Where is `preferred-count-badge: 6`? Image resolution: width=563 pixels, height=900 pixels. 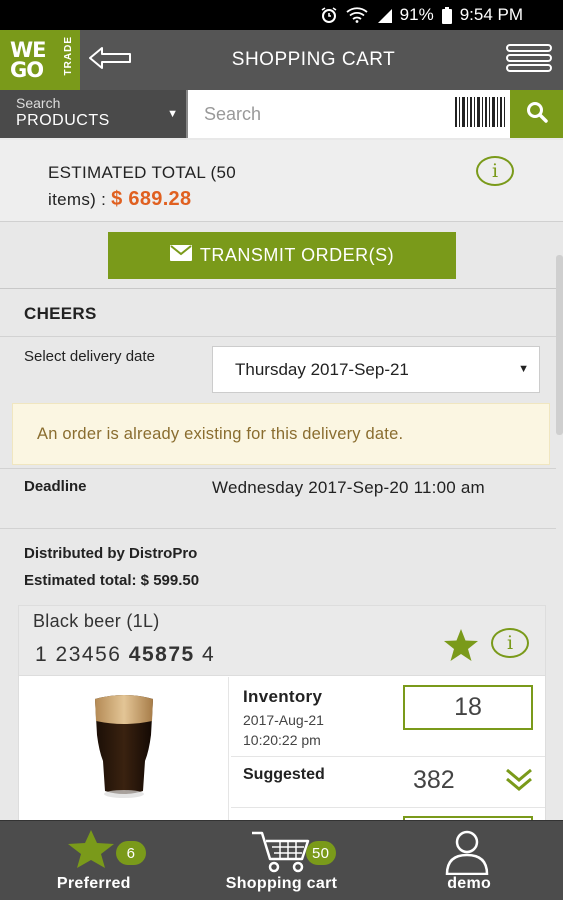 preferred-count-badge: 6 is located at coordinates (131, 853).